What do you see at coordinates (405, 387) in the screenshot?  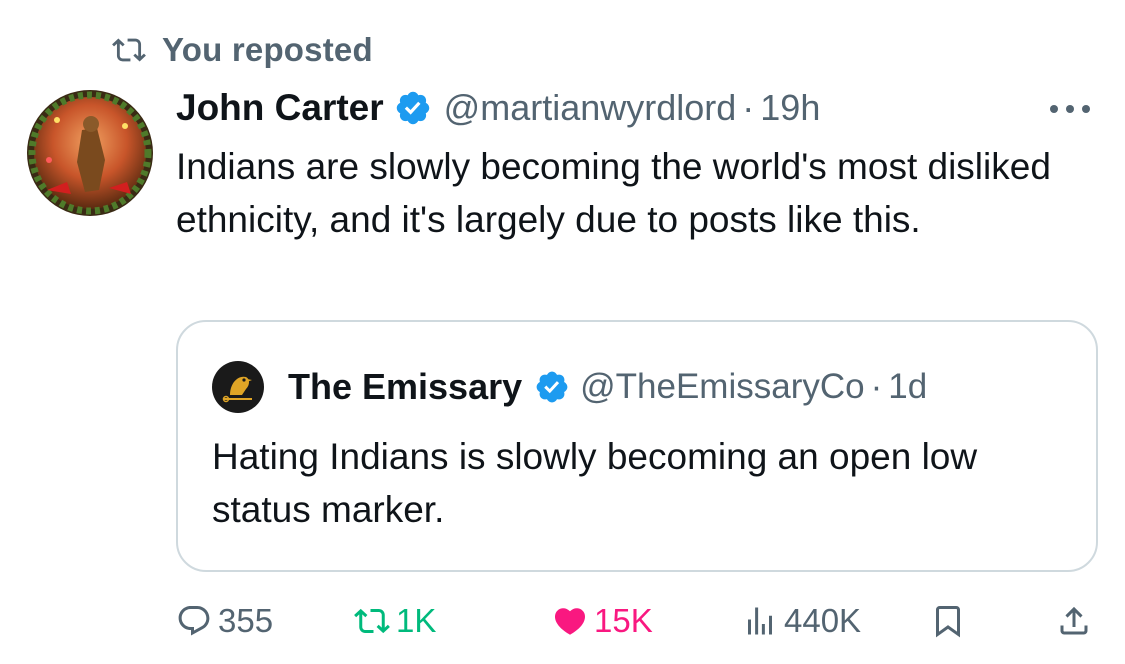 I see `quoted-author-name: The Emissary` at bounding box center [405, 387].